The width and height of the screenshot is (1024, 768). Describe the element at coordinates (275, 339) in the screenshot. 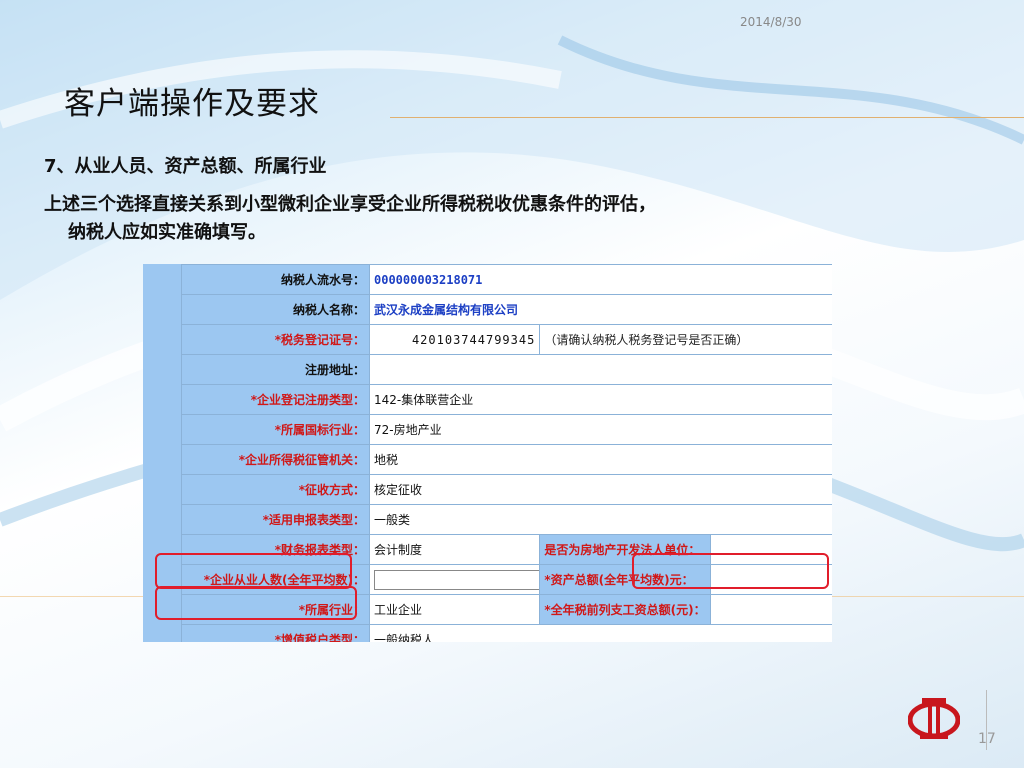

I see `field-label: *税务登记证号：` at that location.